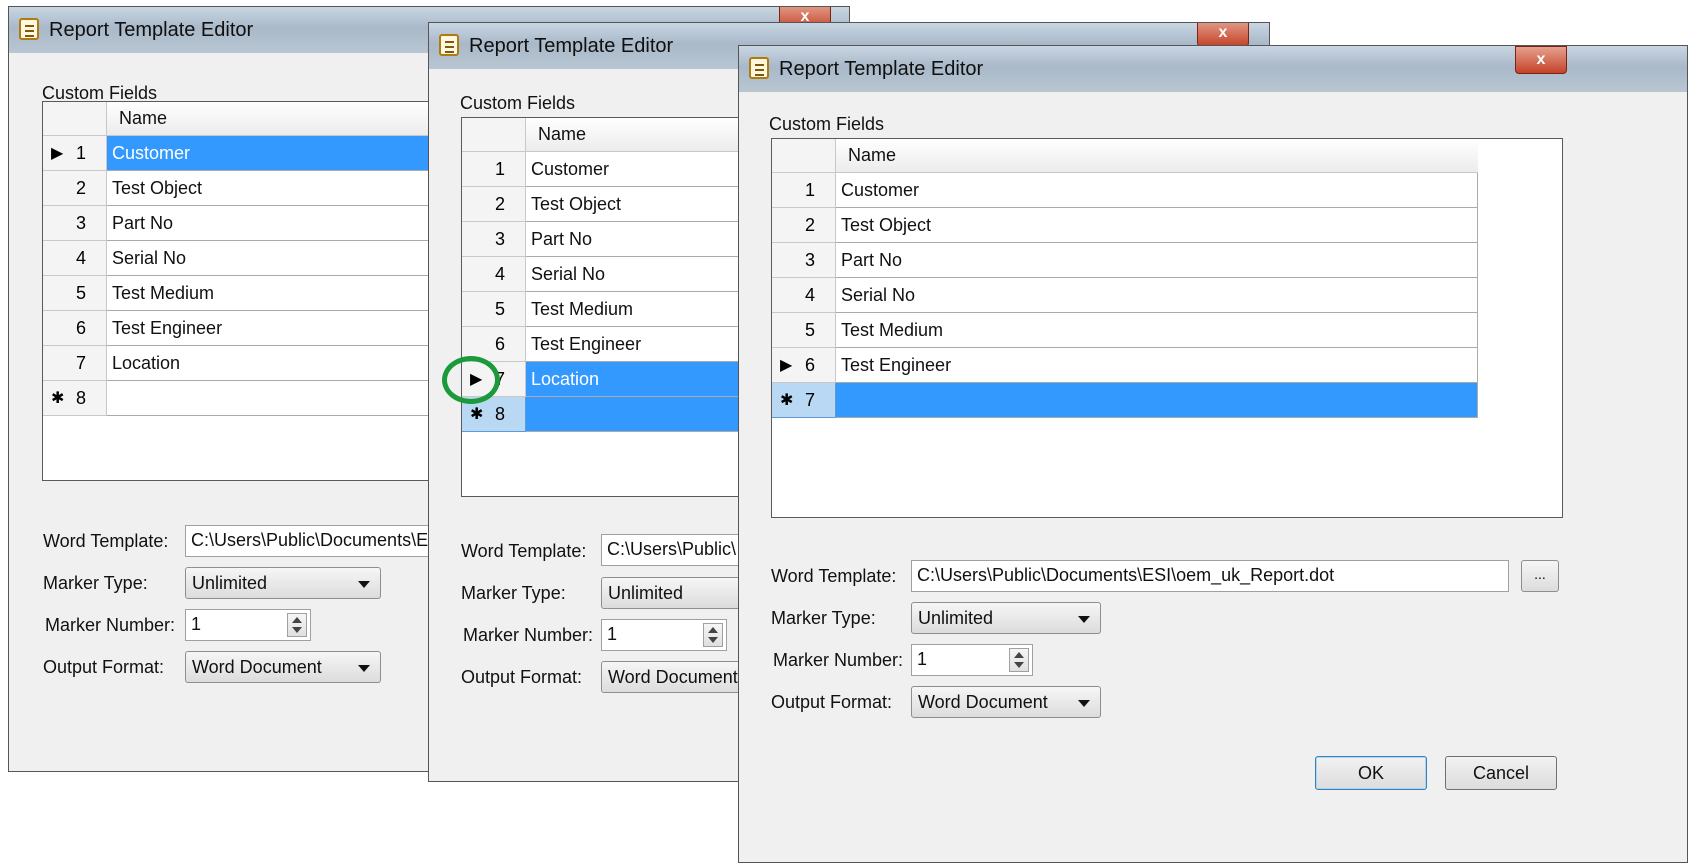 This screenshot has width=1688, height=863. Describe the element at coordinates (713, 630) in the screenshot. I see `spin-up-icon` at that location.